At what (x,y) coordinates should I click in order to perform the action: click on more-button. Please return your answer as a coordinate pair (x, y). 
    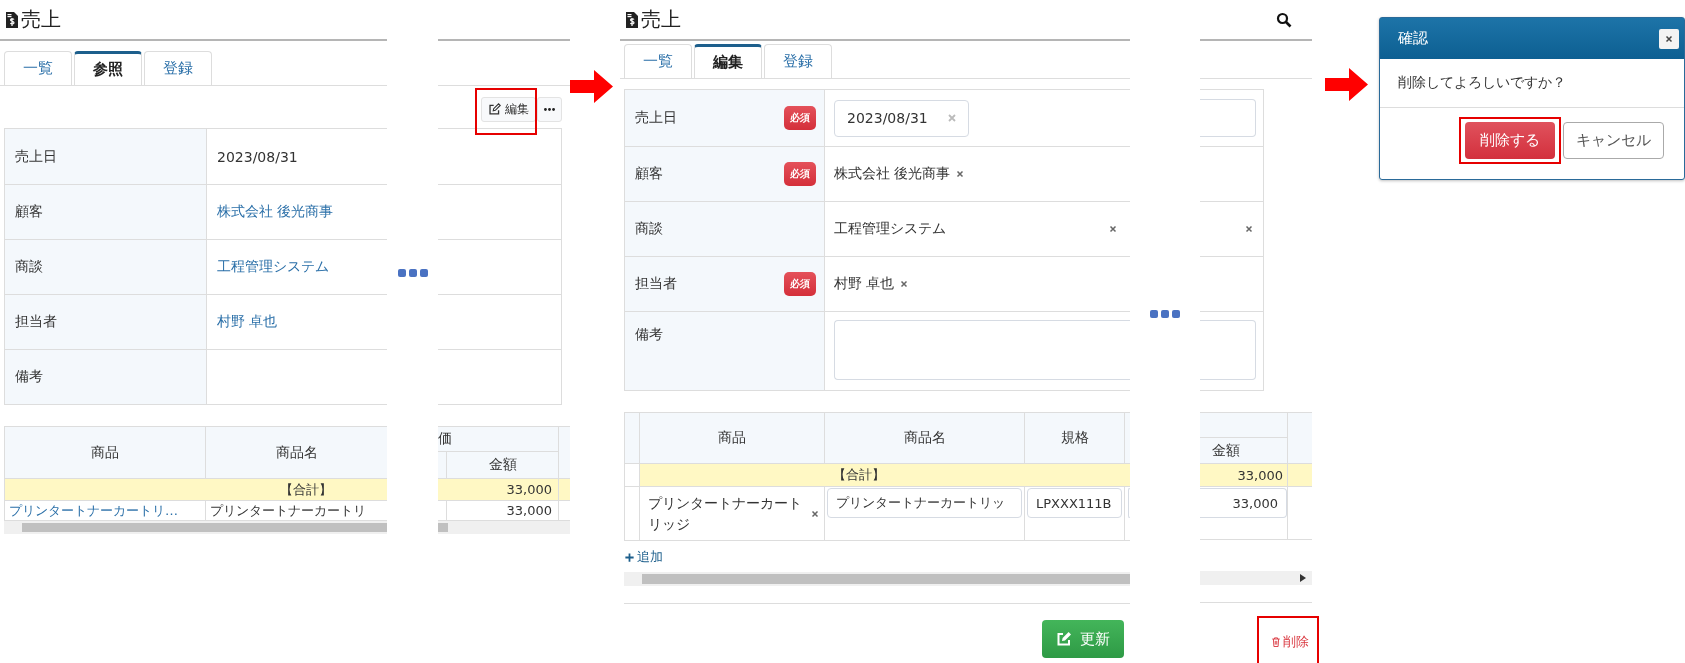
    Looking at the image, I should click on (549, 109).